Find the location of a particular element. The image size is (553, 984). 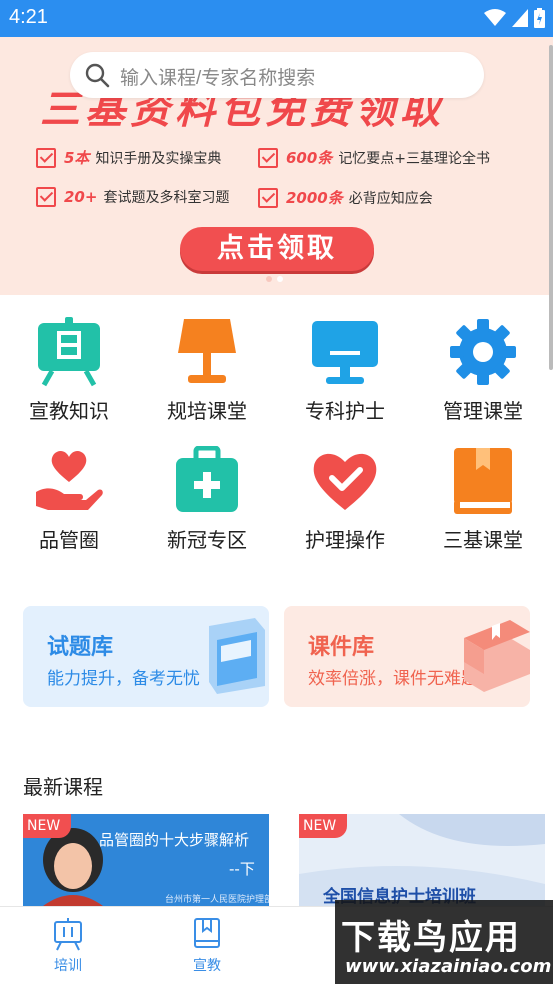

nav-item-training: 培训 is located at coordinates (68, 946).